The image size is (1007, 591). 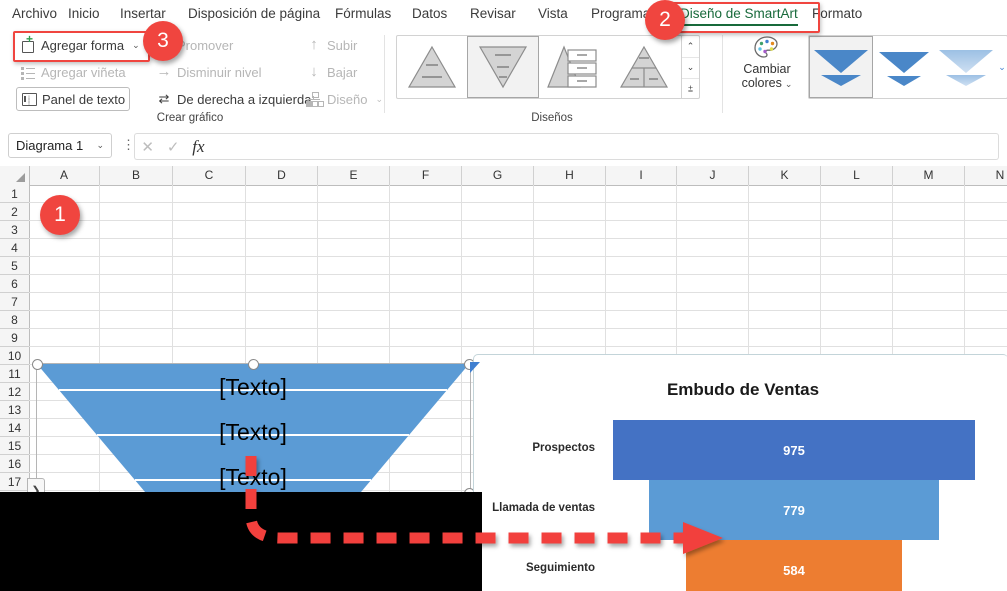 I want to click on de-derecha-a-izquierda-button: ⇄ De derecha a izquierda, so click(x=233, y=99).